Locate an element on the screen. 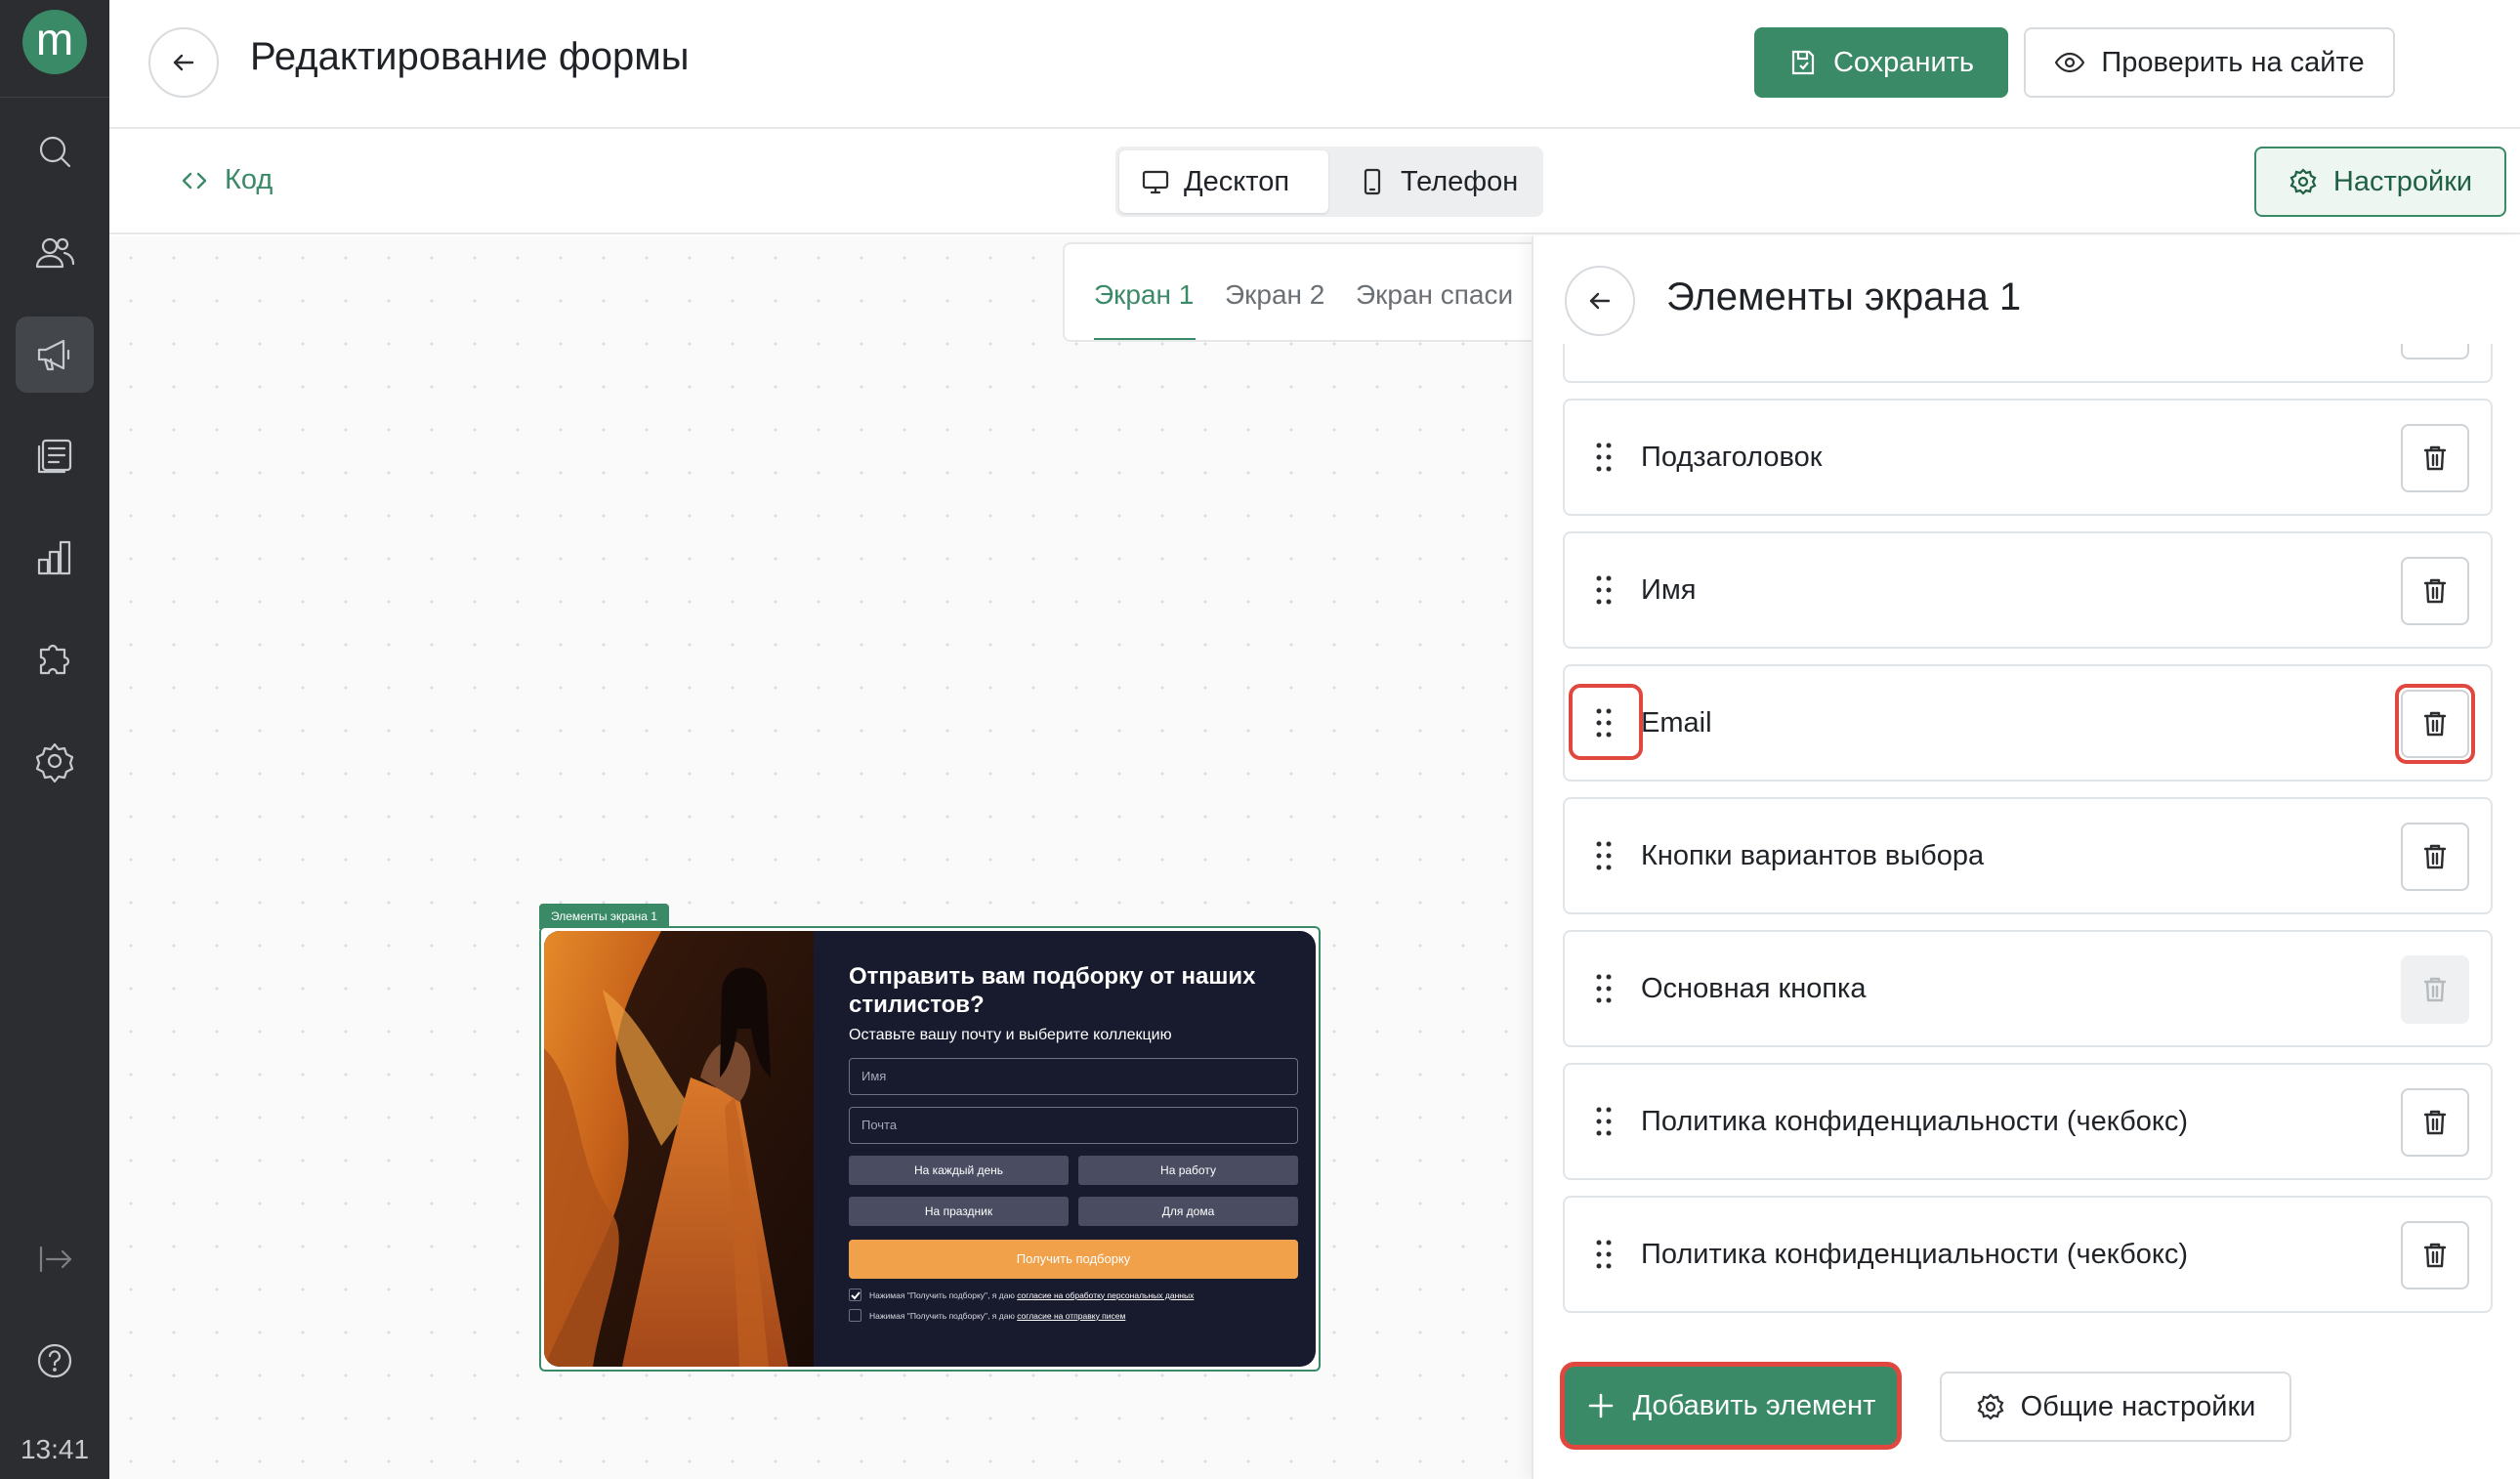 Image resolution: width=2520 pixels, height=1479 pixels. megaphone-icon is located at coordinates (55, 355).